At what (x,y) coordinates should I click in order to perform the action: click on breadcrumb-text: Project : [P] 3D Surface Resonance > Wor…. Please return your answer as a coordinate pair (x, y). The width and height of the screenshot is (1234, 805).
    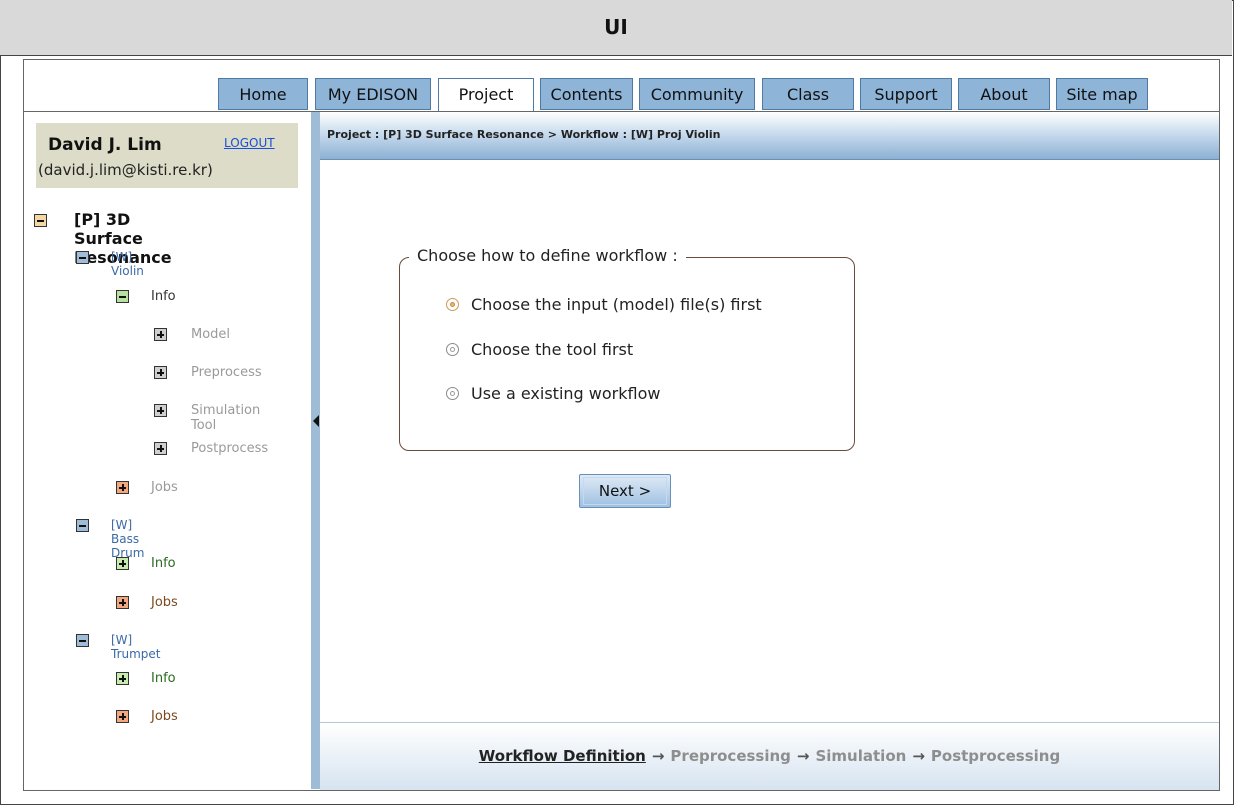
    Looking at the image, I should click on (524, 134).